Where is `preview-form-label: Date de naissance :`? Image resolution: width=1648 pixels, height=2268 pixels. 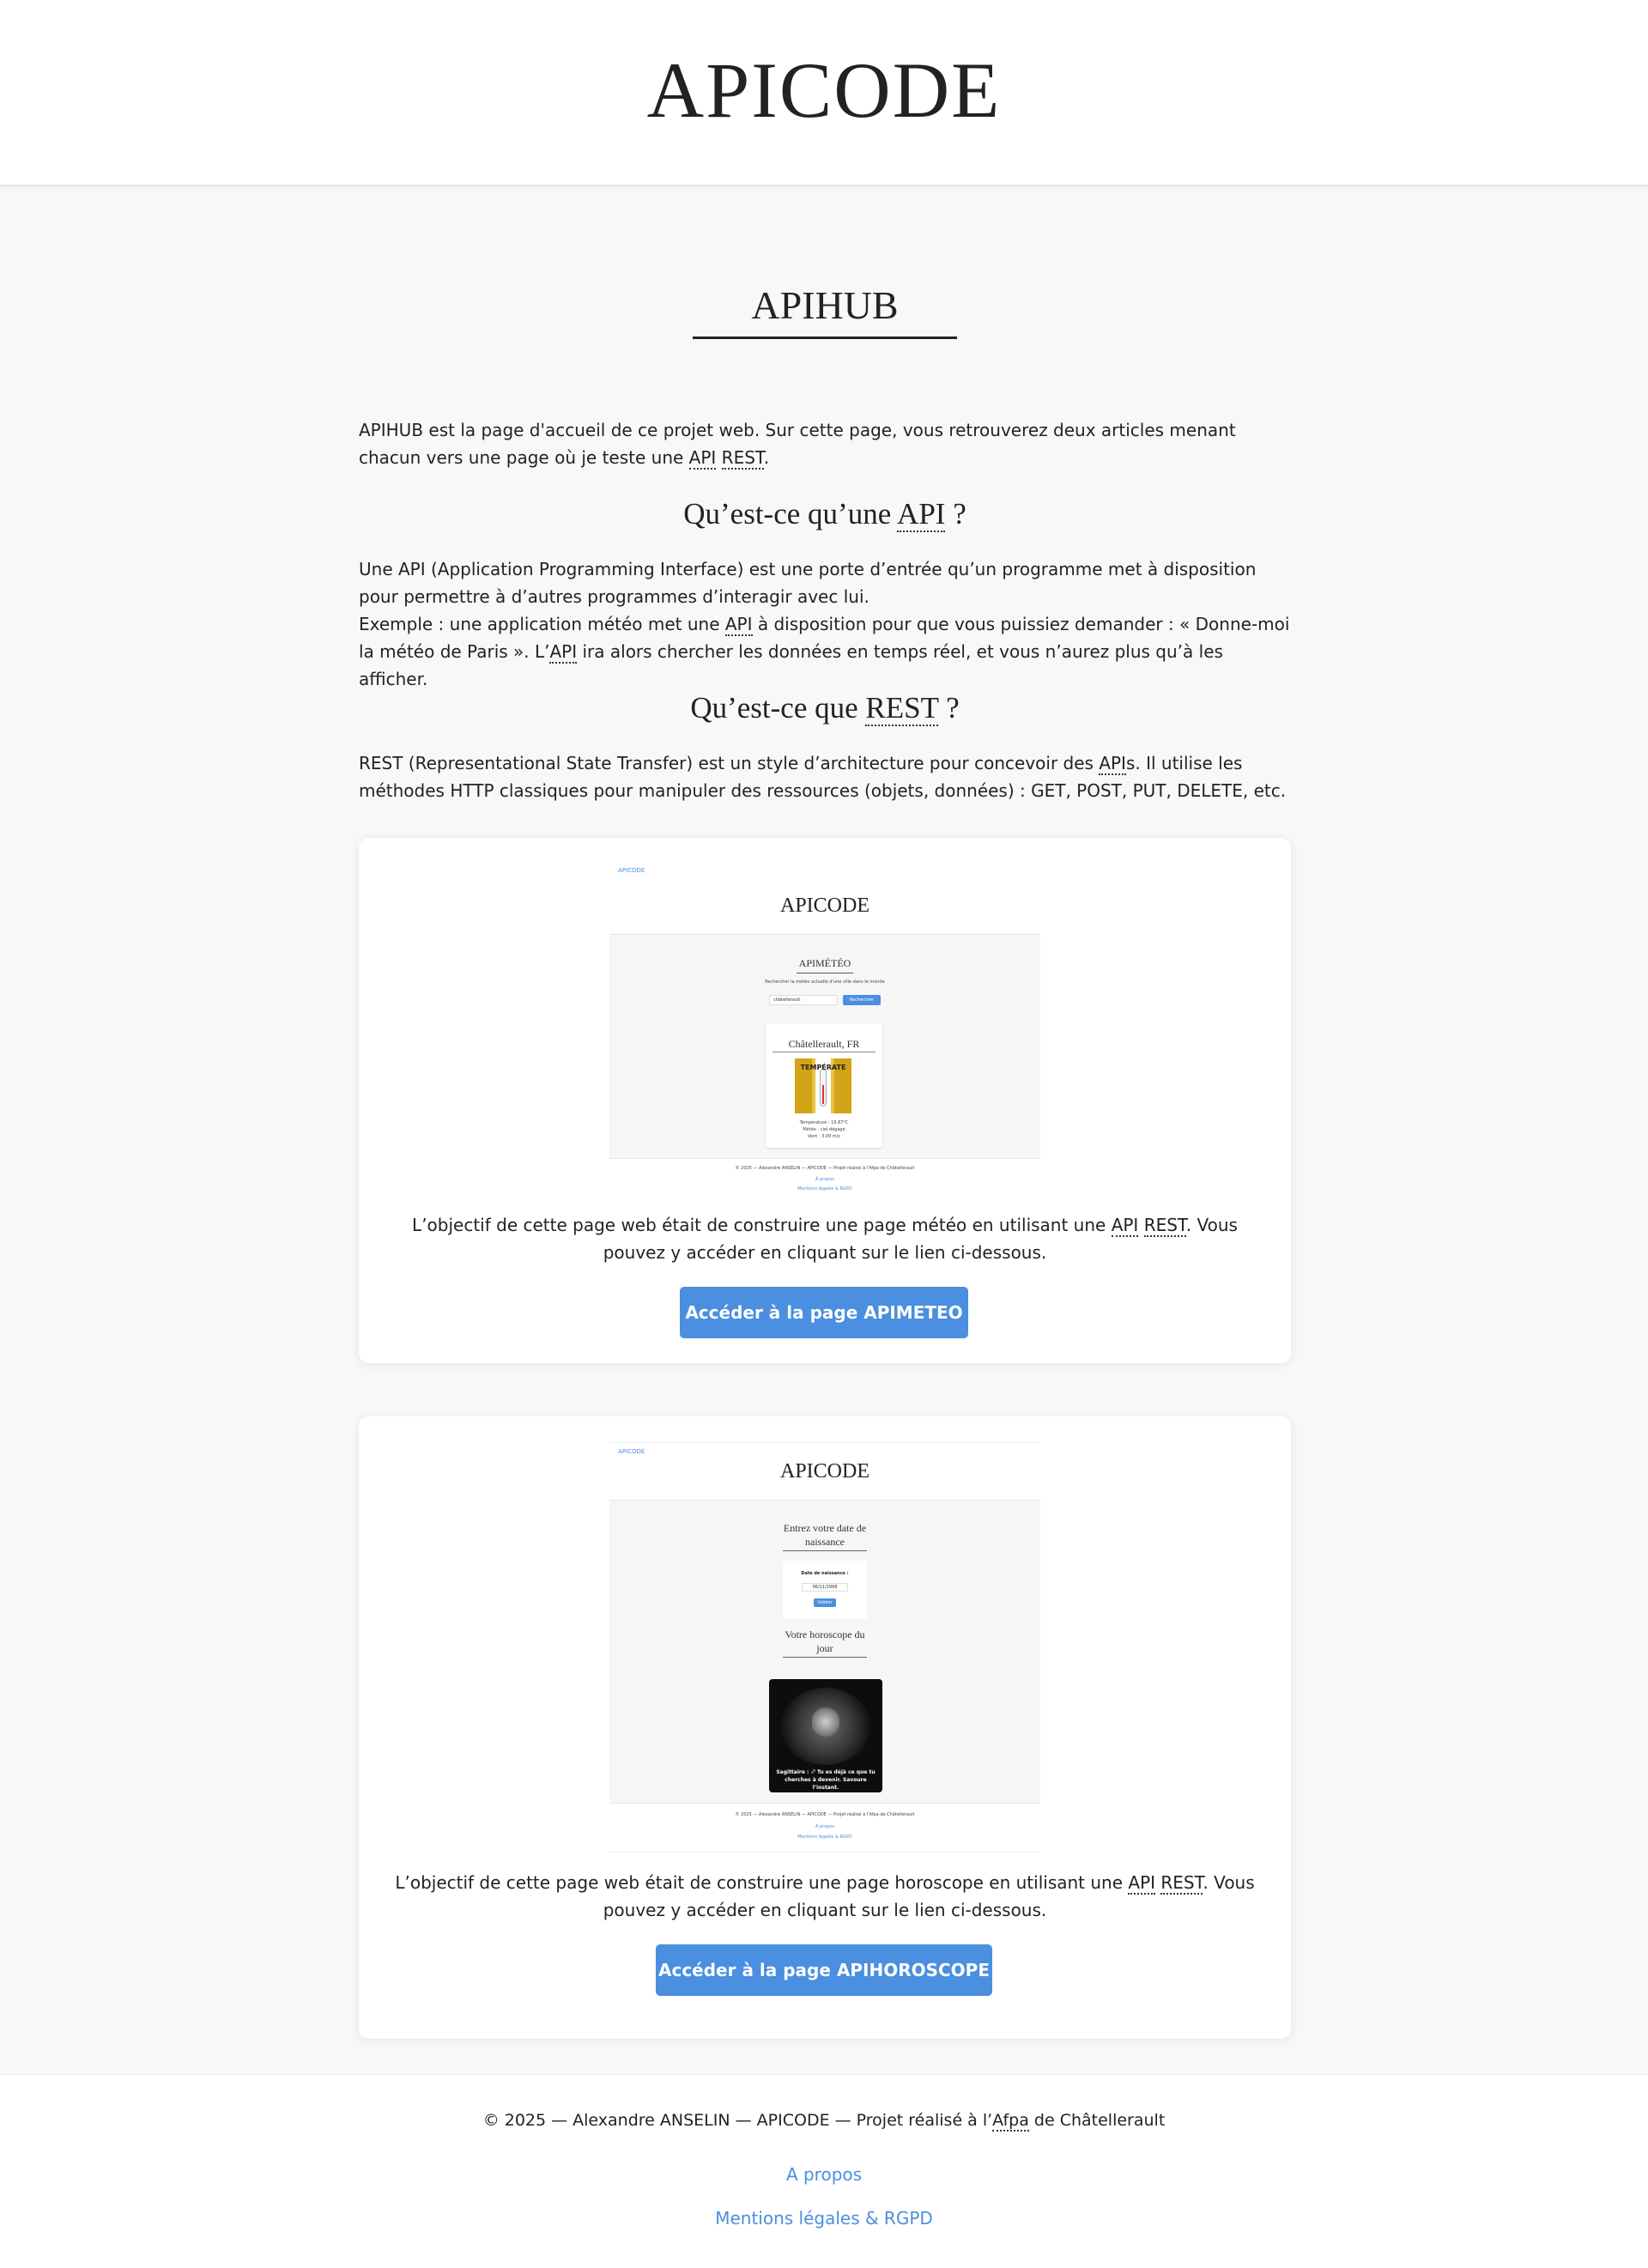
preview-form-label: Date de naissance : is located at coordinates (825, 1573).